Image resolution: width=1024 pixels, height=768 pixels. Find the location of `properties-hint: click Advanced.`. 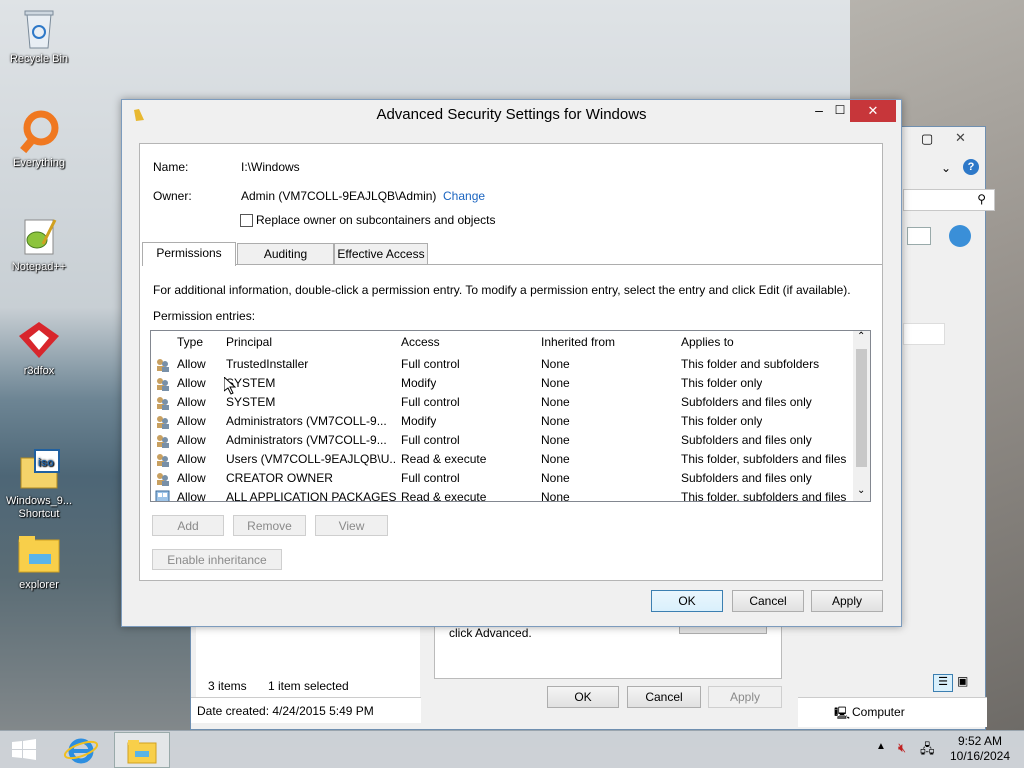

properties-hint: click Advanced. is located at coordinates (490, 633).